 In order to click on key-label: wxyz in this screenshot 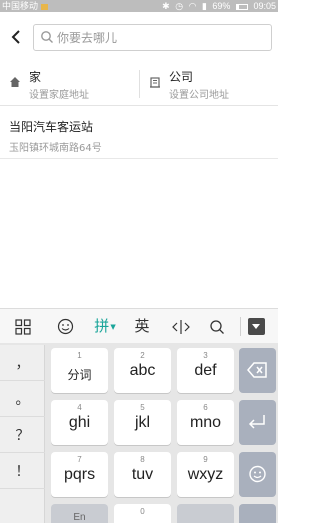, I will do `click(205, 474)`.